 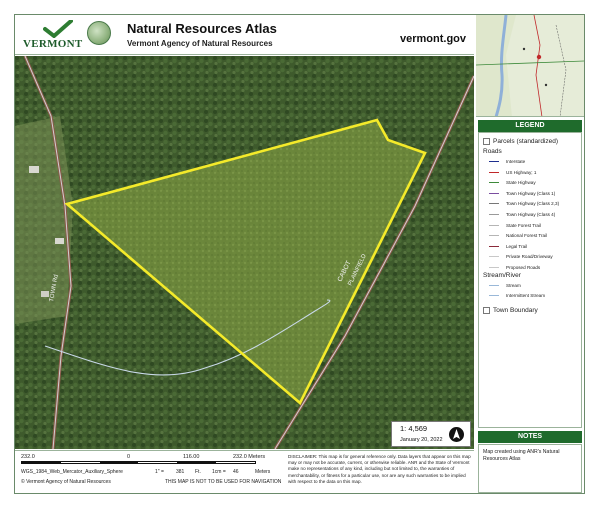 What do you see at coordinates (523, 267) in the screenshot?
I see `legend-item-label: Proposed Roads` at bounding box center [523, 267].